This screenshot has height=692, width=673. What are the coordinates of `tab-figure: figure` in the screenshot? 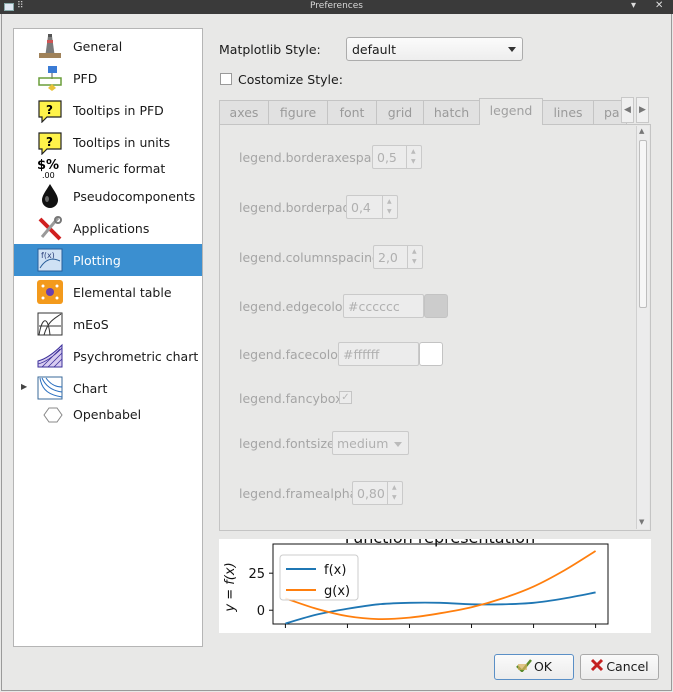 It's located at (298, 112).